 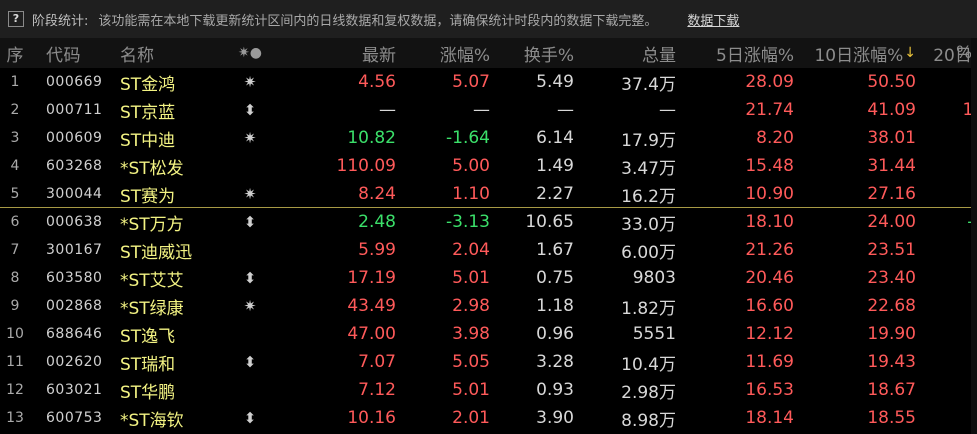 I want to click on col-header-10d-change: 10日涨幅% ↓, so click(x=856, y=53).